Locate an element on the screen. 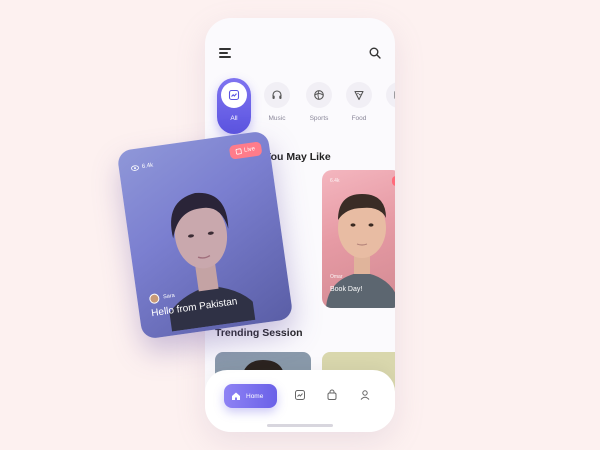  headphones-icon is located at coordinates (277, 95).